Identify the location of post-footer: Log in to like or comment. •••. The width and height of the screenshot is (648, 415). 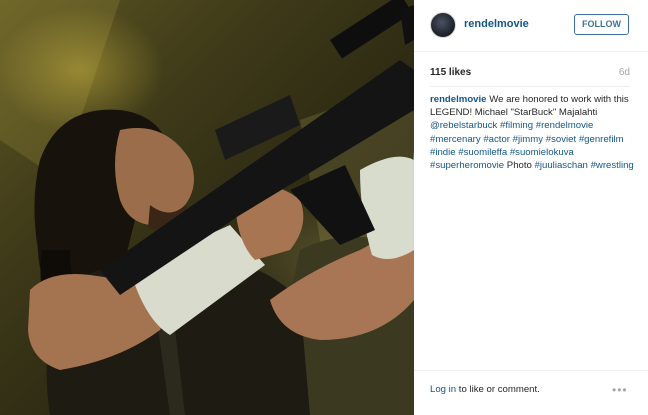
(531, 392).